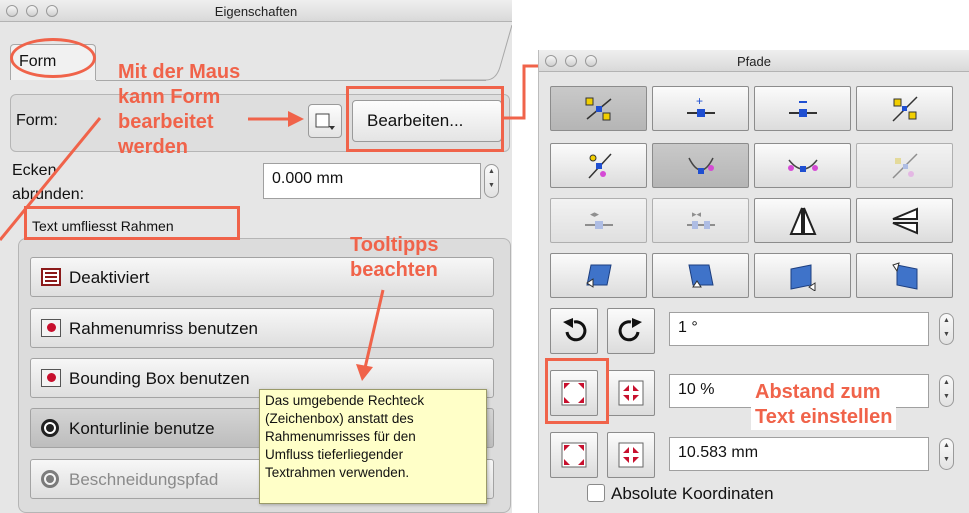  What do you see at coordinates (799, 329) in the screenshot?
I see `rotate-angle-input: 1 °` at bounding box center [799, 329].